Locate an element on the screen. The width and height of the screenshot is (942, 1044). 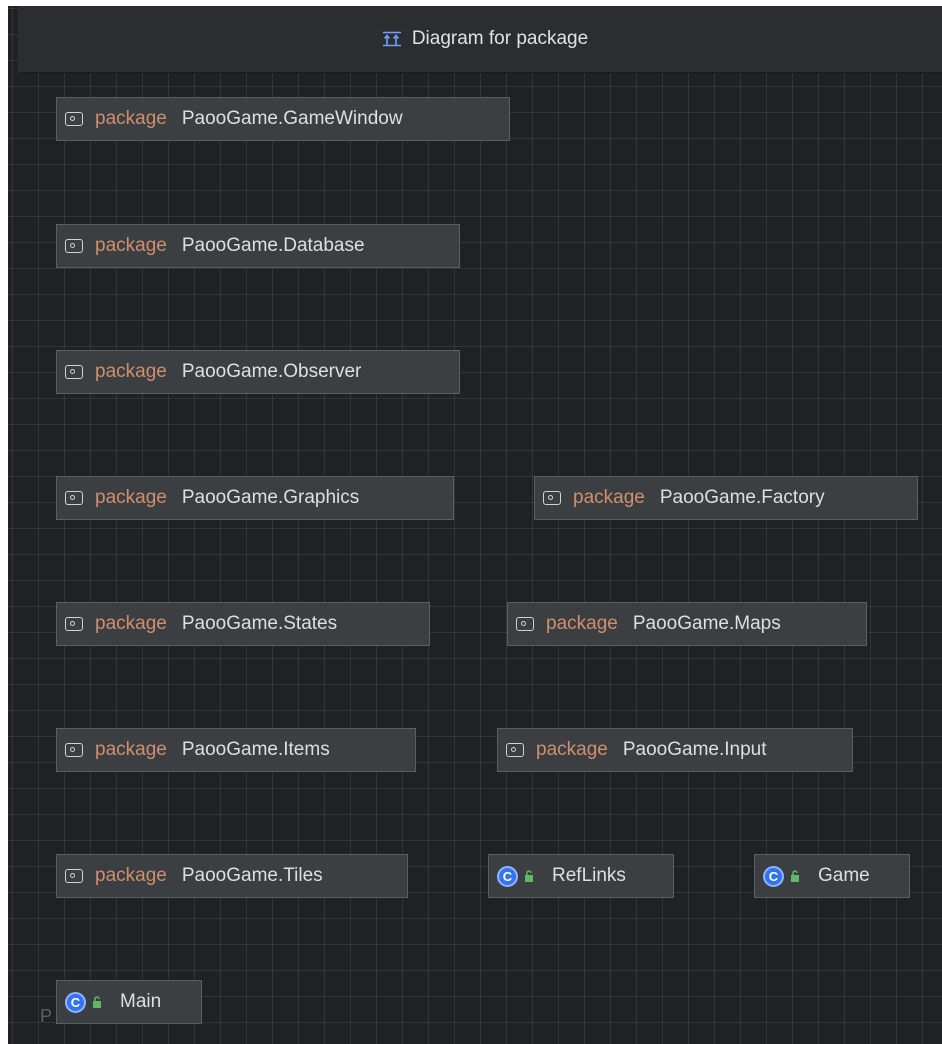
package-node-tiles: package PaooGame.Tiles is located at coordinates (232, 876).